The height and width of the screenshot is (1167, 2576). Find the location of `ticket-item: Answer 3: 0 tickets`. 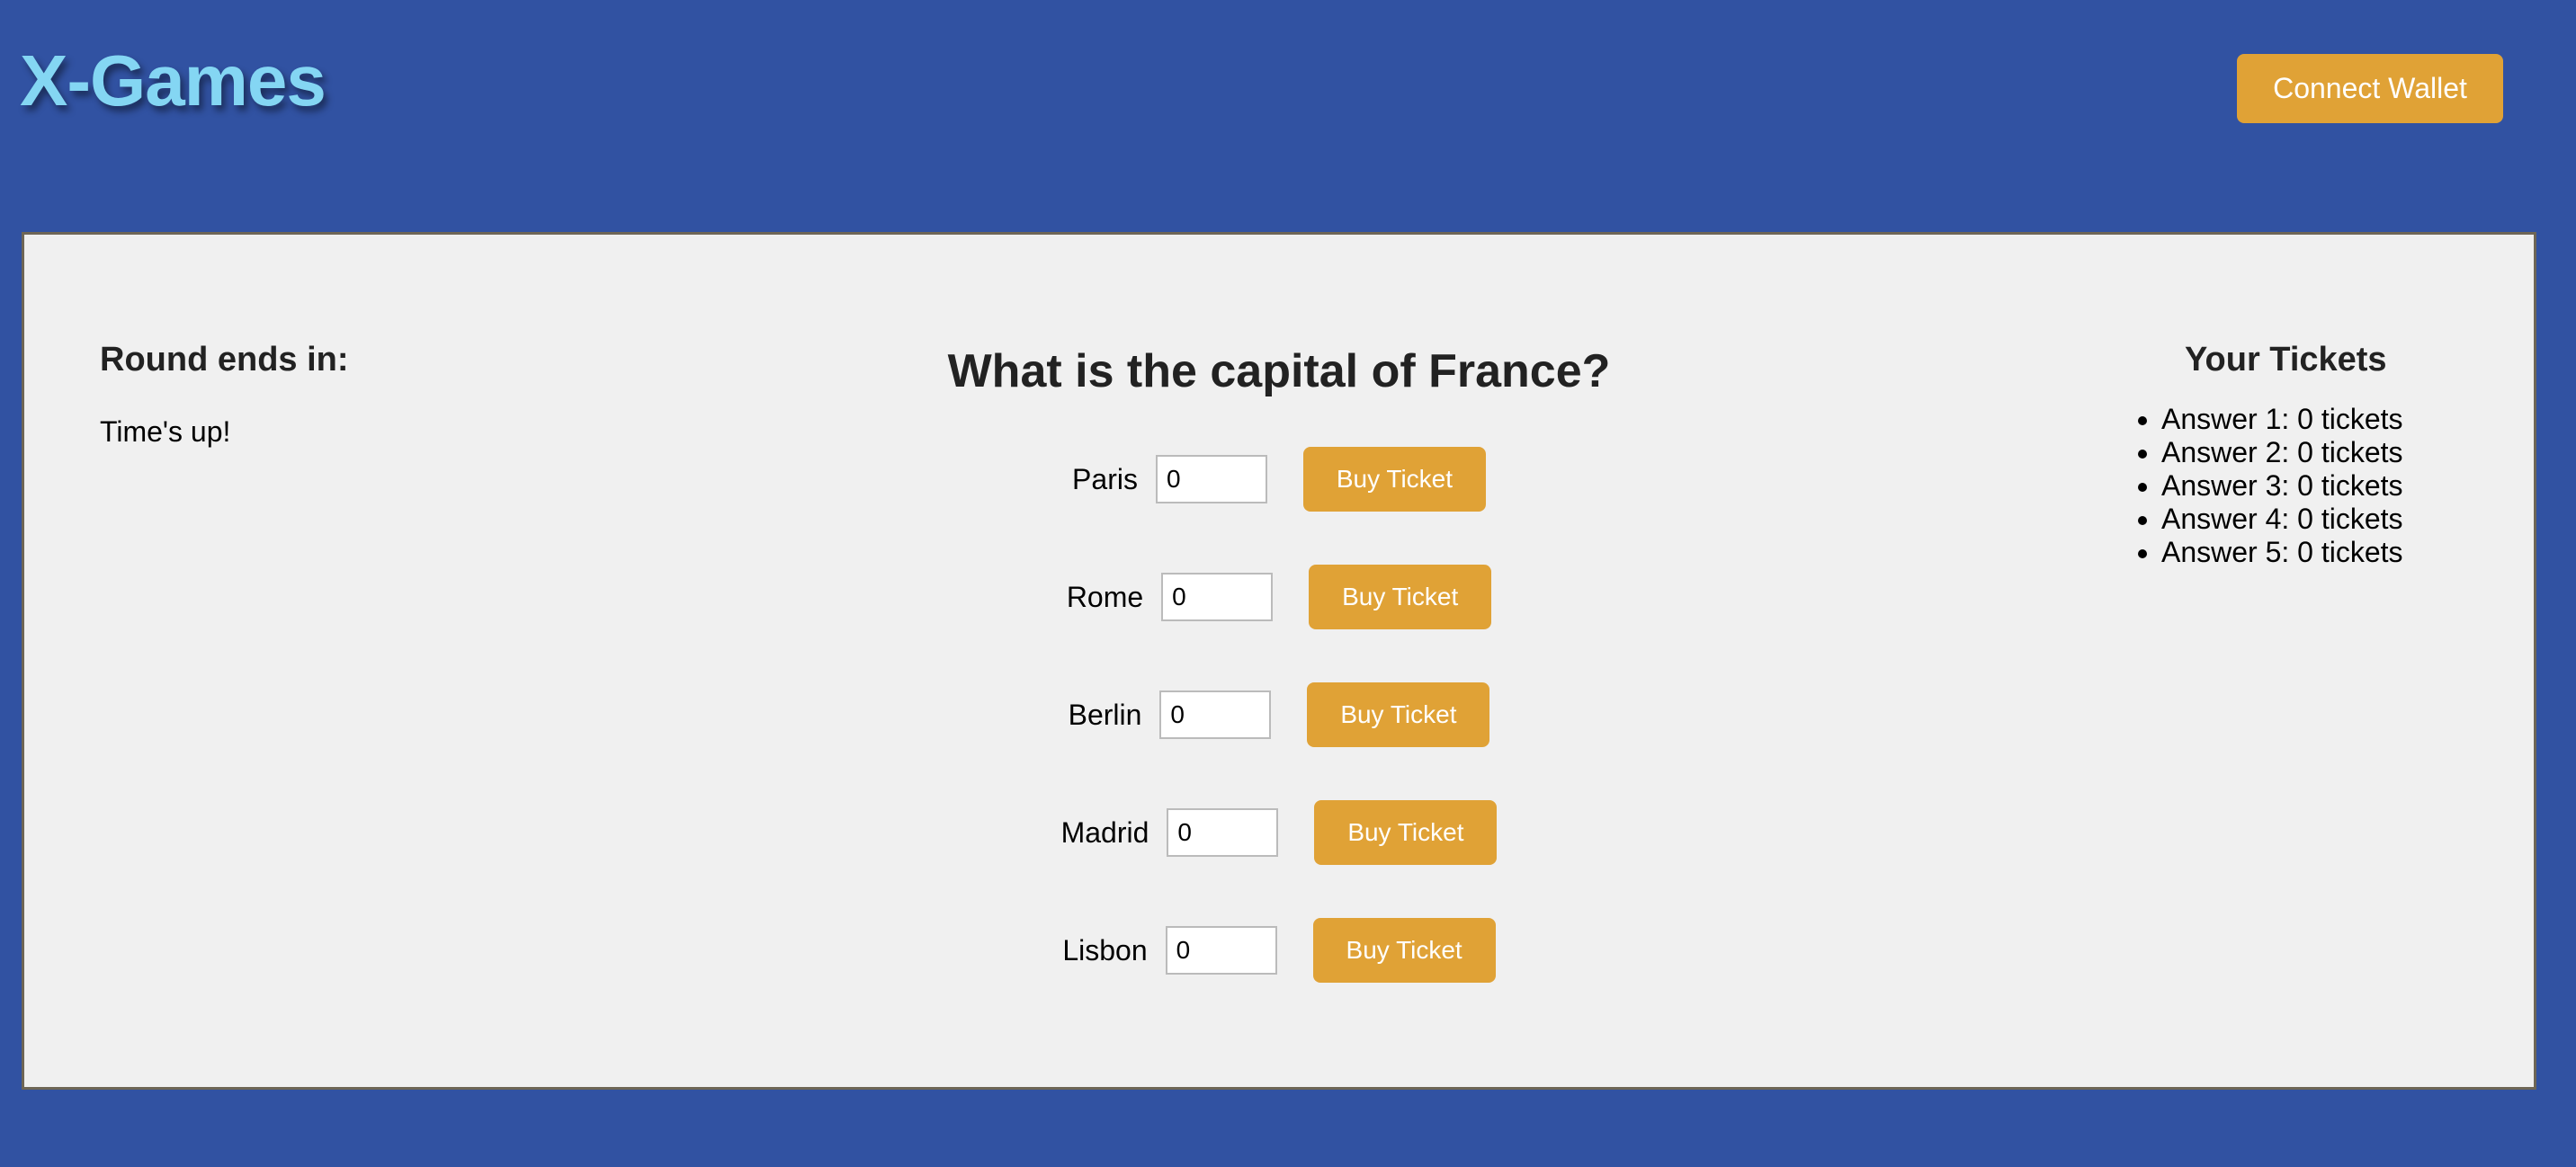

ticket-item: Answer 3: 0 tickets is located at coordinates (2282, 486).